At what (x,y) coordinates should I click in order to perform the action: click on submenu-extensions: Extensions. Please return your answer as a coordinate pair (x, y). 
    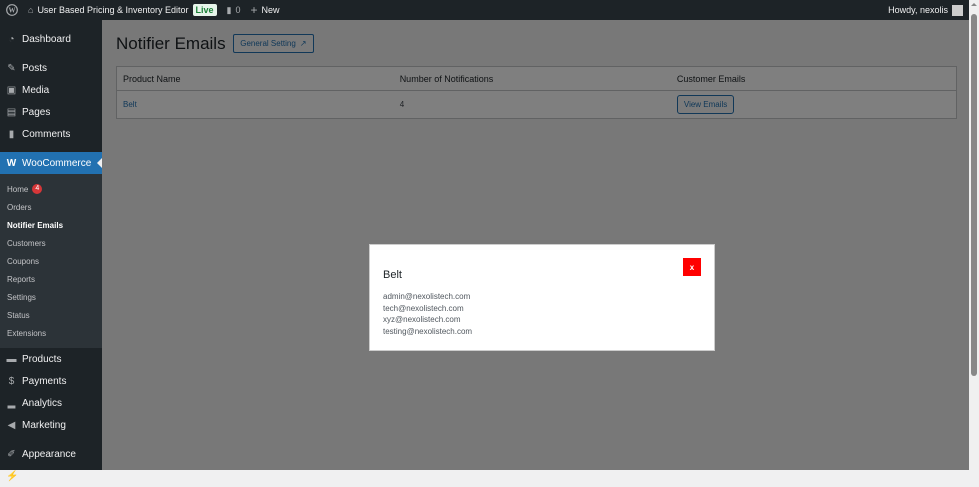
    Looking at the image, I should click on (51, 333).